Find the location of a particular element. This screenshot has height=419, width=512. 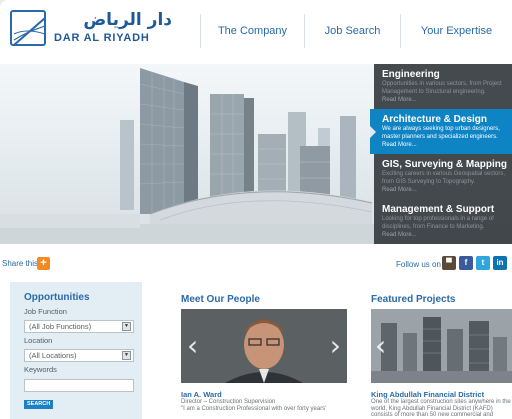

carousel-next-icon: › is located at coordinates (335, 346).